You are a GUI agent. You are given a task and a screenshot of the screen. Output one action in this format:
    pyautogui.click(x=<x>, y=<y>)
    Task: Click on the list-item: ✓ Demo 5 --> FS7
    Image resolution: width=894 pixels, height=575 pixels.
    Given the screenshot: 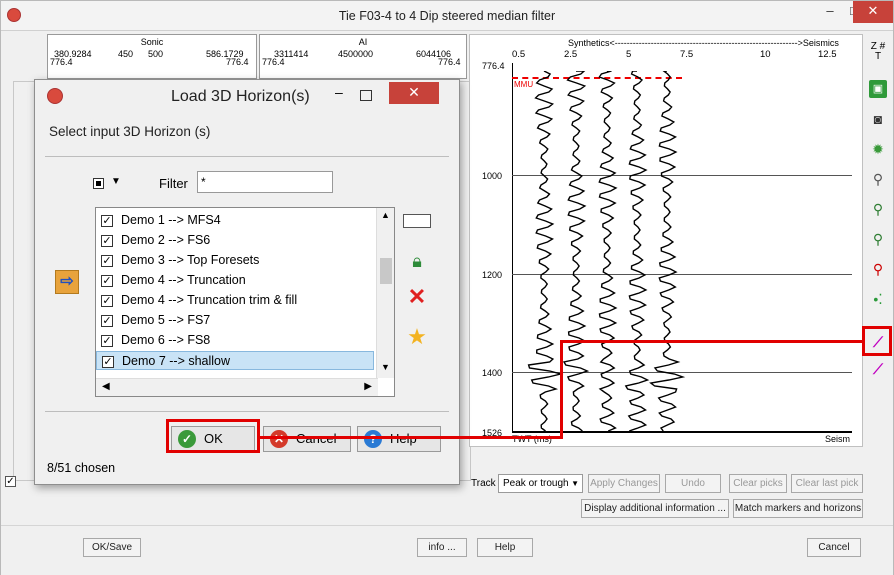 What is the action you would take?
    pyautogui.click(x=235, y=320)
    